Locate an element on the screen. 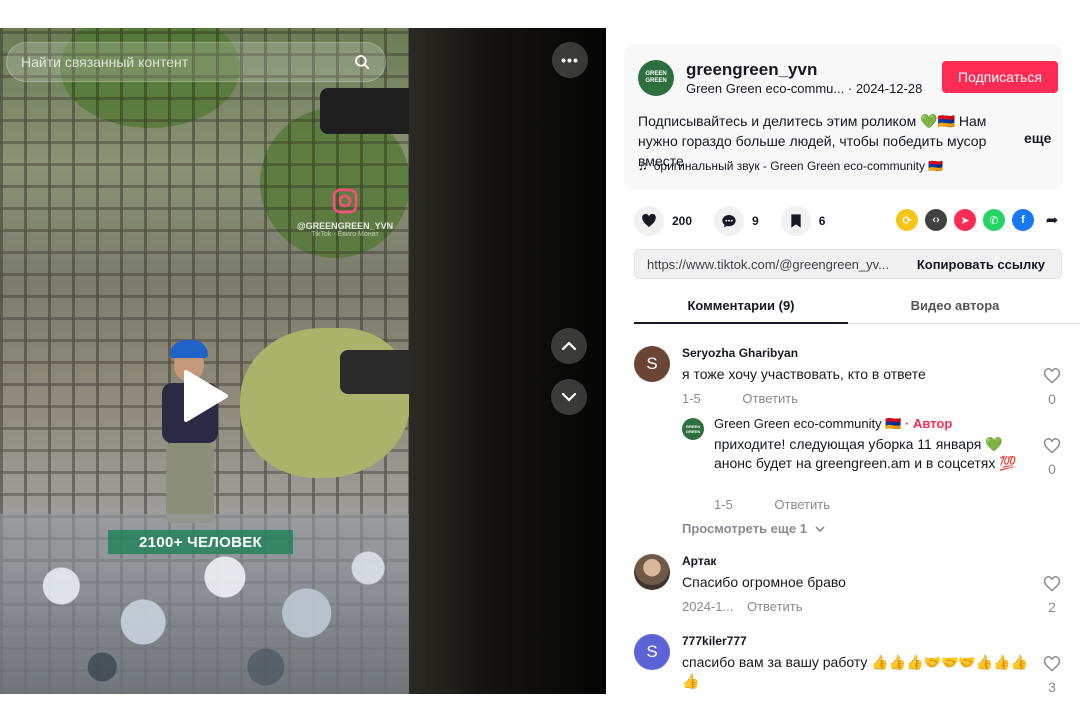 Image resolution: width=1080 pixels, height=720 pixels. comment-date: 1-5 is located at coordinates (691, 398).